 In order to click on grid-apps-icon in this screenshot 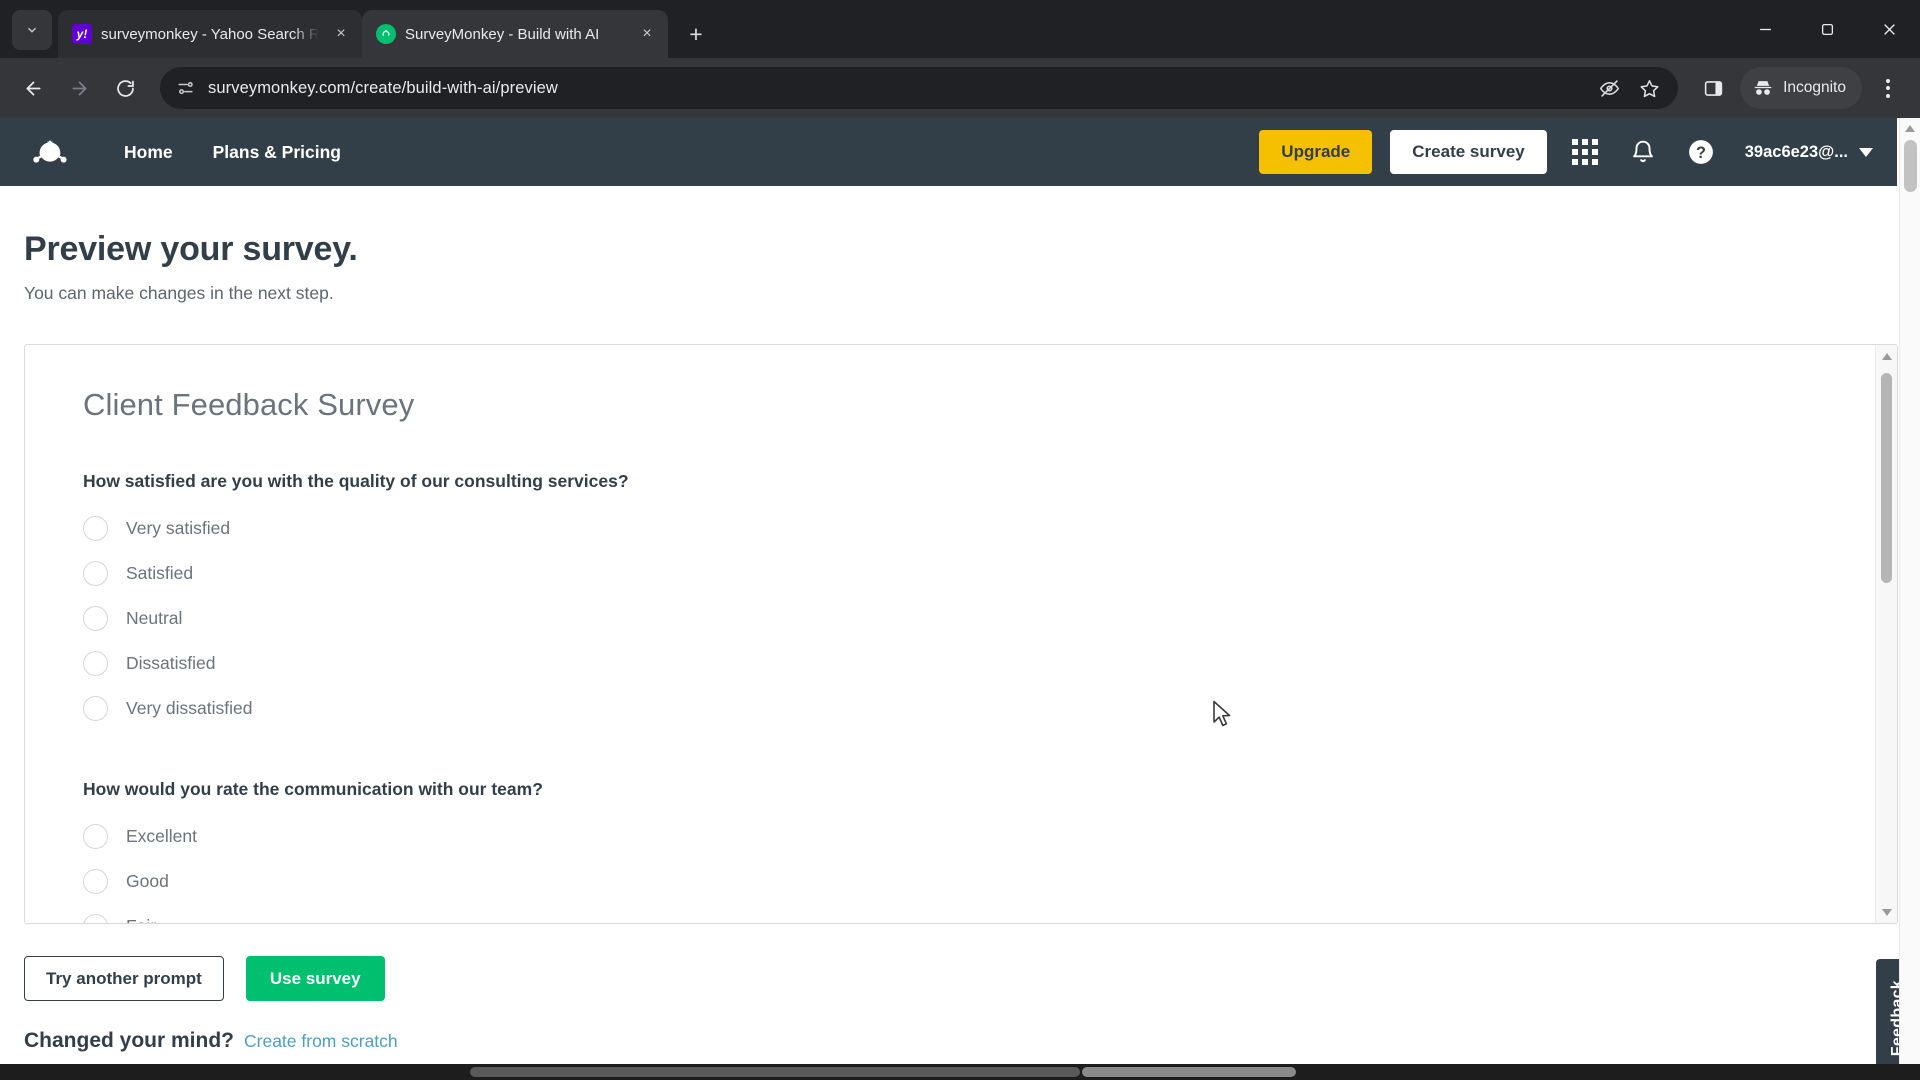, I will do `click(1584, 152)`.